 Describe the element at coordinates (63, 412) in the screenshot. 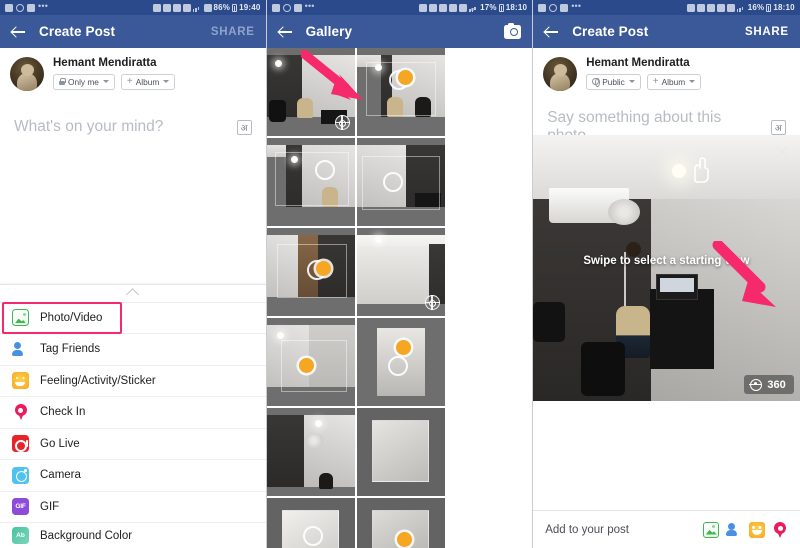

I see `option-label: Check In` at that location.